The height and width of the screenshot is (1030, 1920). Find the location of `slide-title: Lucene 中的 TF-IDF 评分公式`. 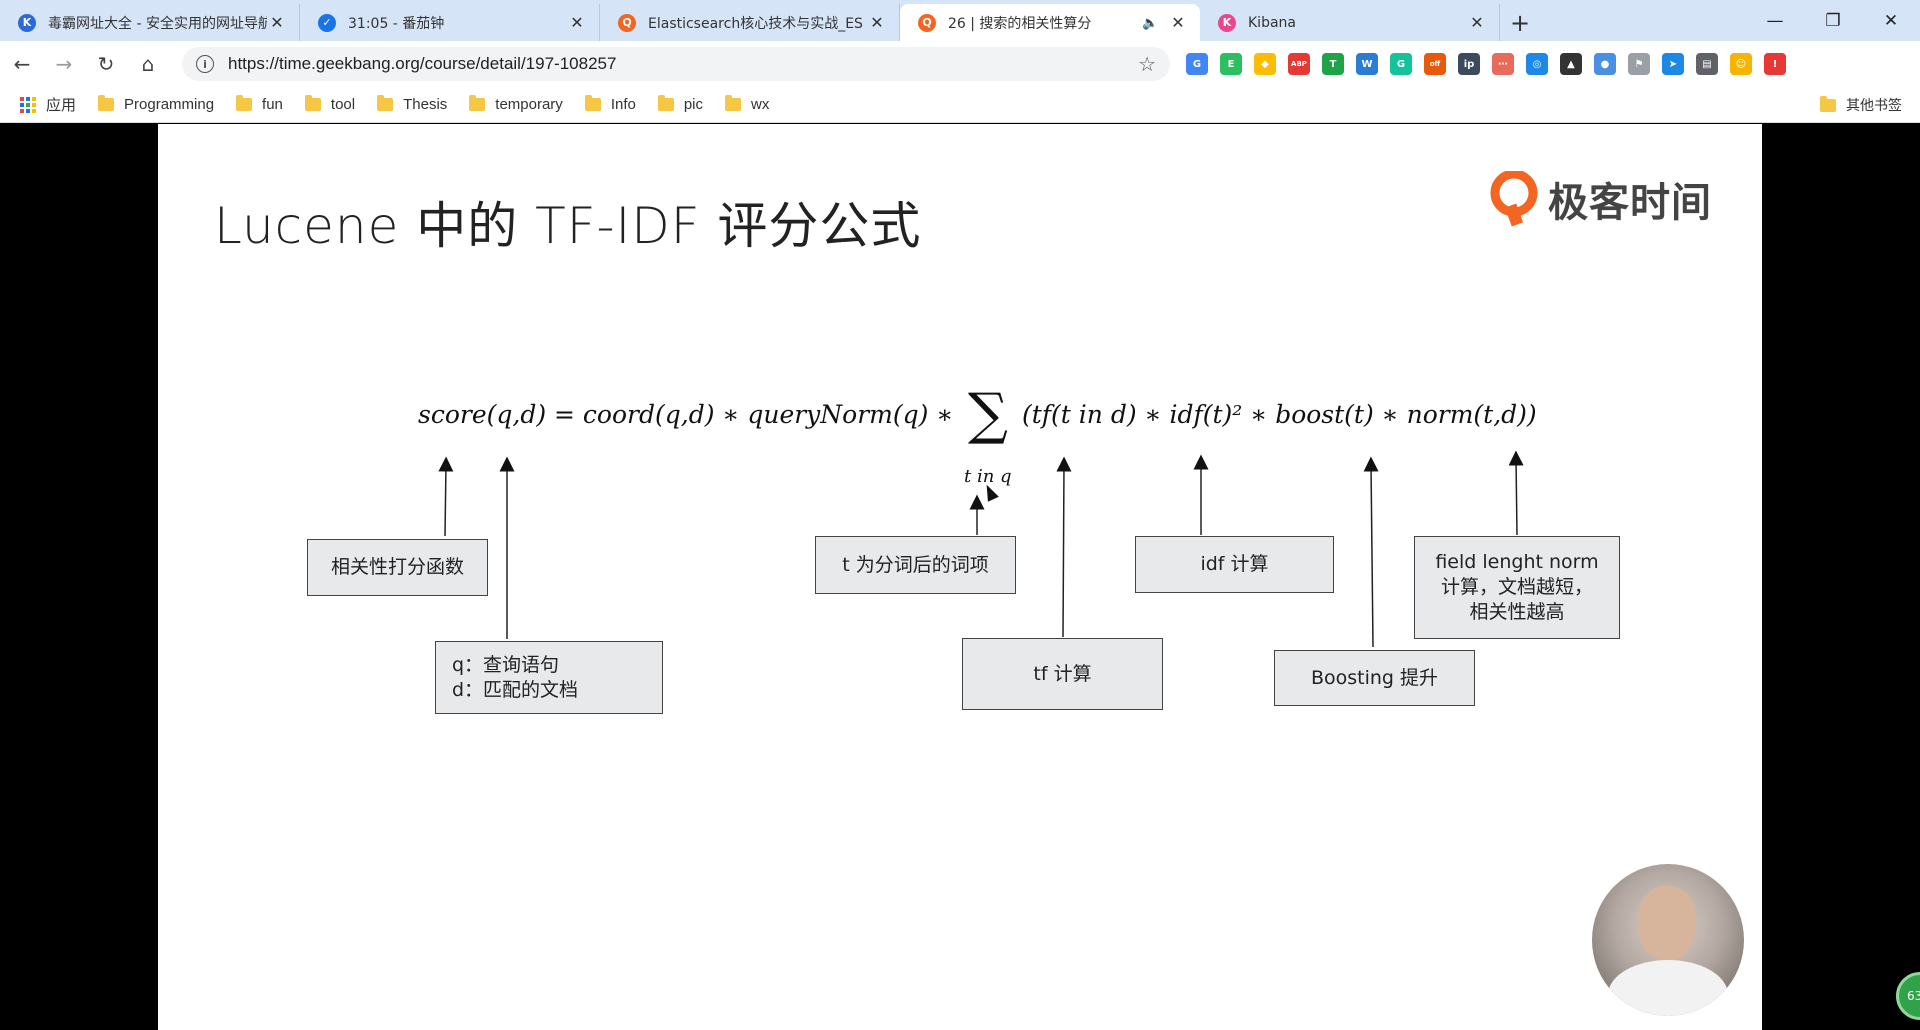

slide-title: Lucene 中的 TF-IDF 评分公式 is located at coordinates (568, 226).